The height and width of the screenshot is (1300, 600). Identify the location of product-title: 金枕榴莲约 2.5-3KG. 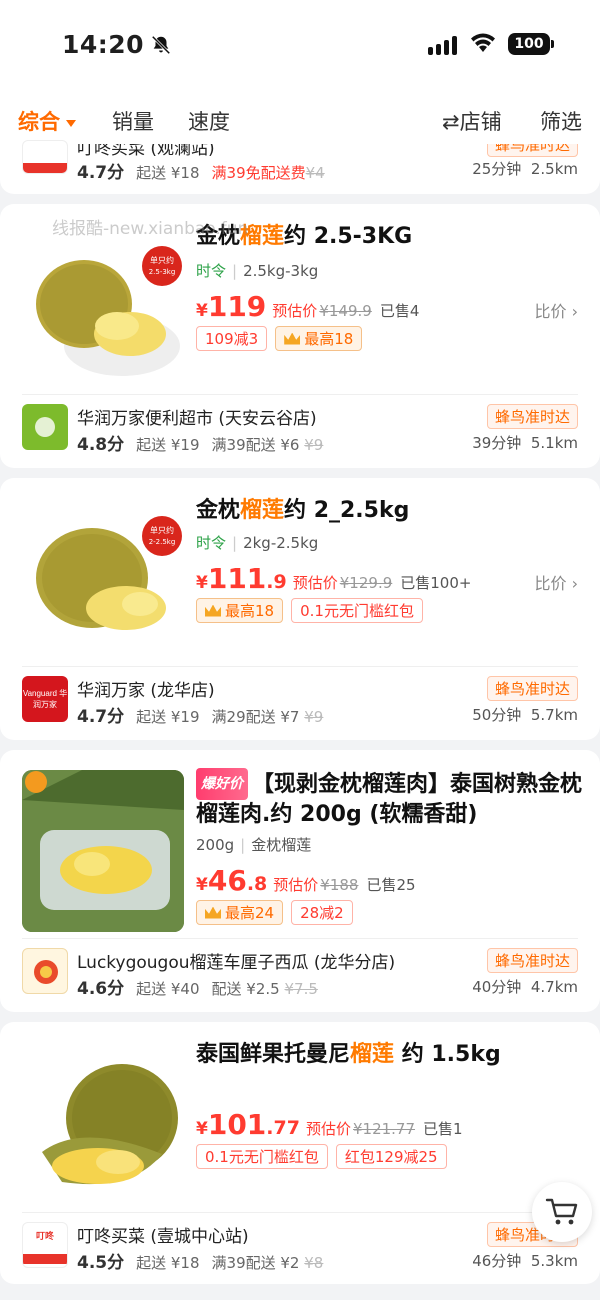
(389, 237).